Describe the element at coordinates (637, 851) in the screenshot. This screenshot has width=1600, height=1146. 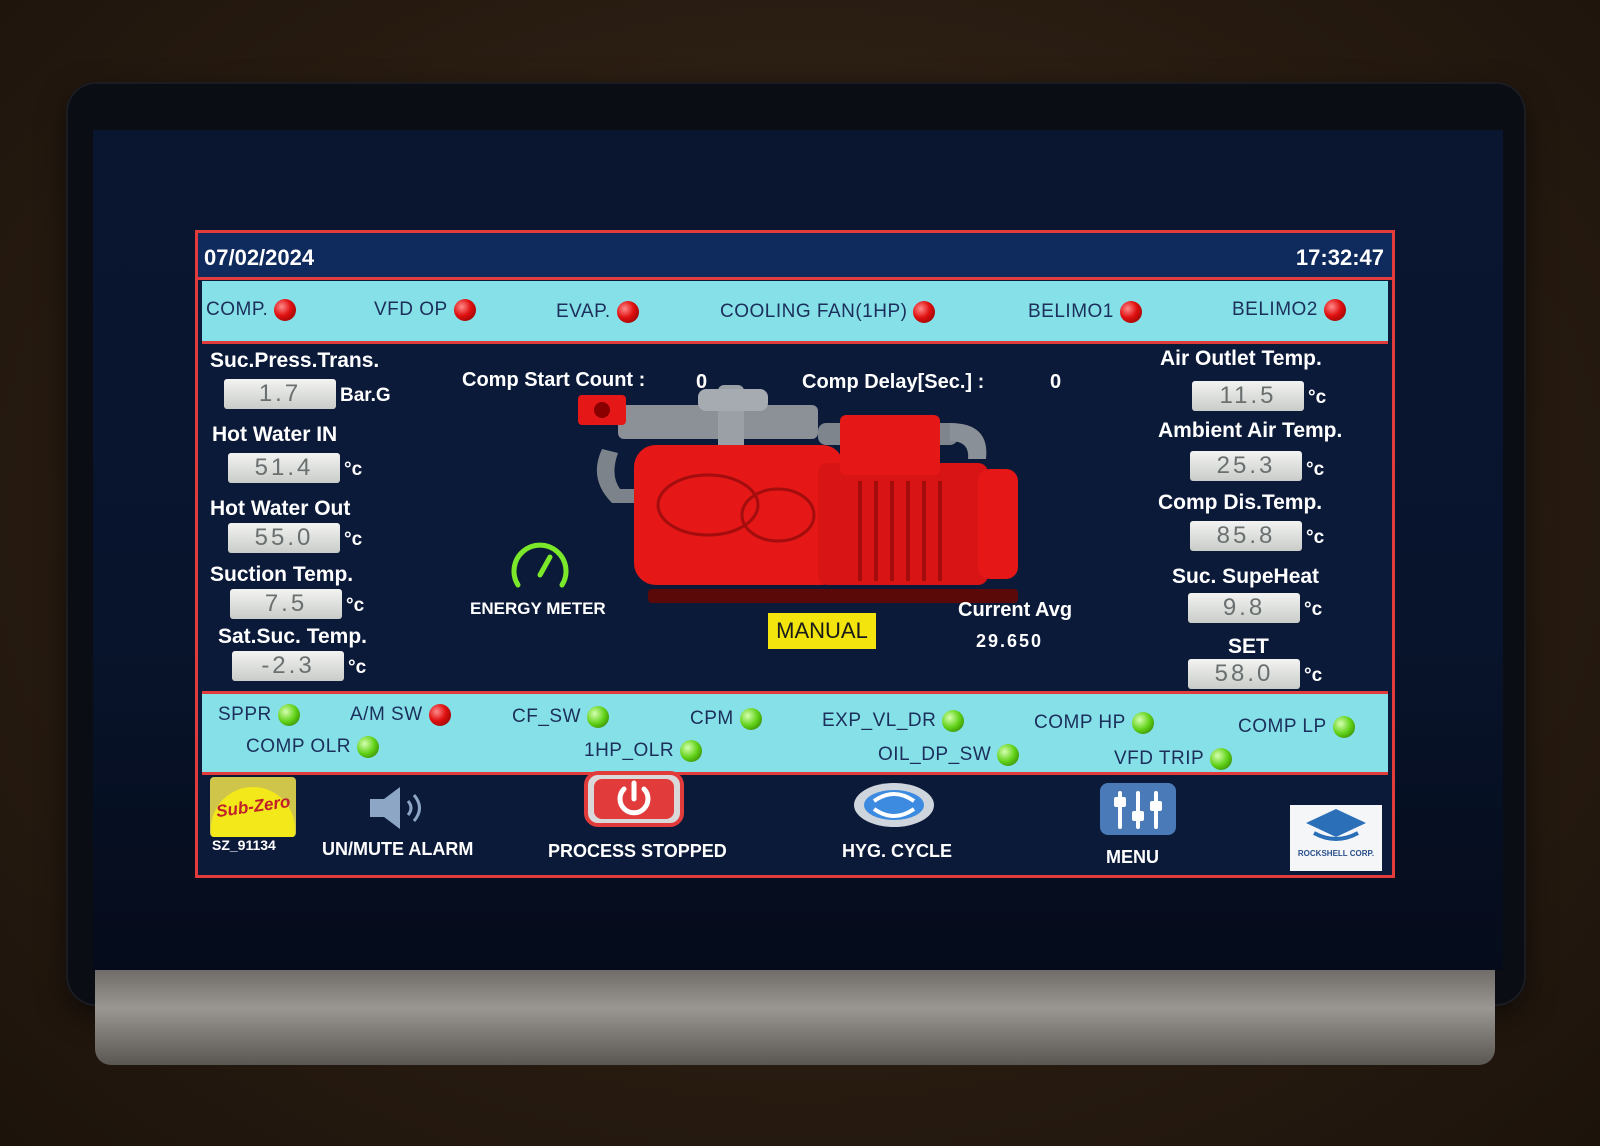
I see `process-status-label: PROCESS STOPPED` at that location.